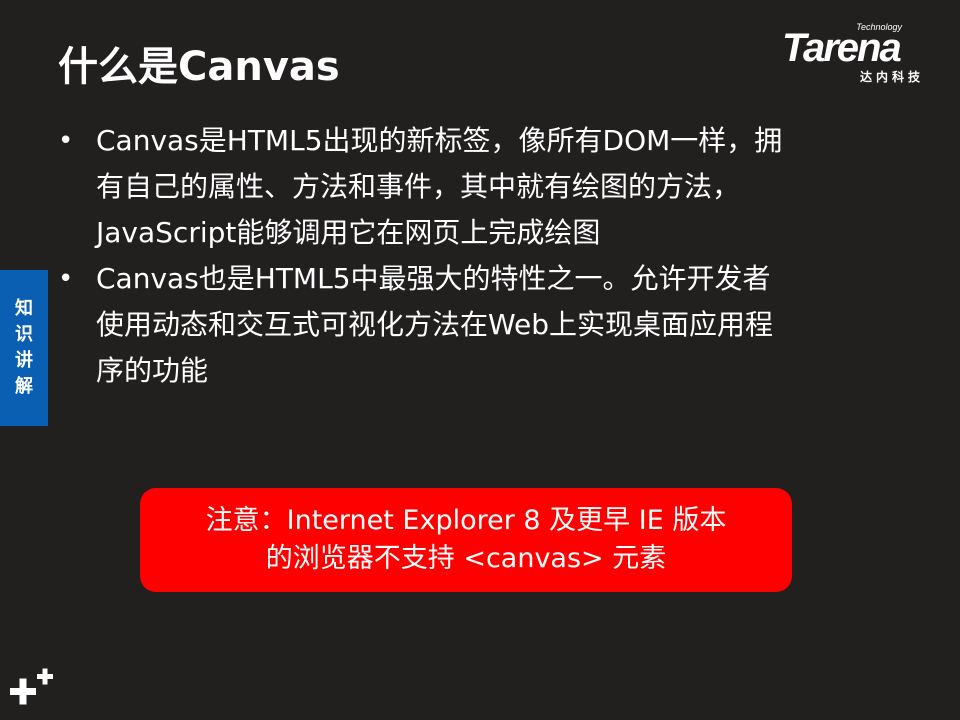 The width and height of the screenshot is (960, 720). What do you see at coordinates (466, 520) in the screenshot?
I see `note-line: 注意：Internet Explorer 8 及更早 IE 版本` at bounding box center [466, 520].